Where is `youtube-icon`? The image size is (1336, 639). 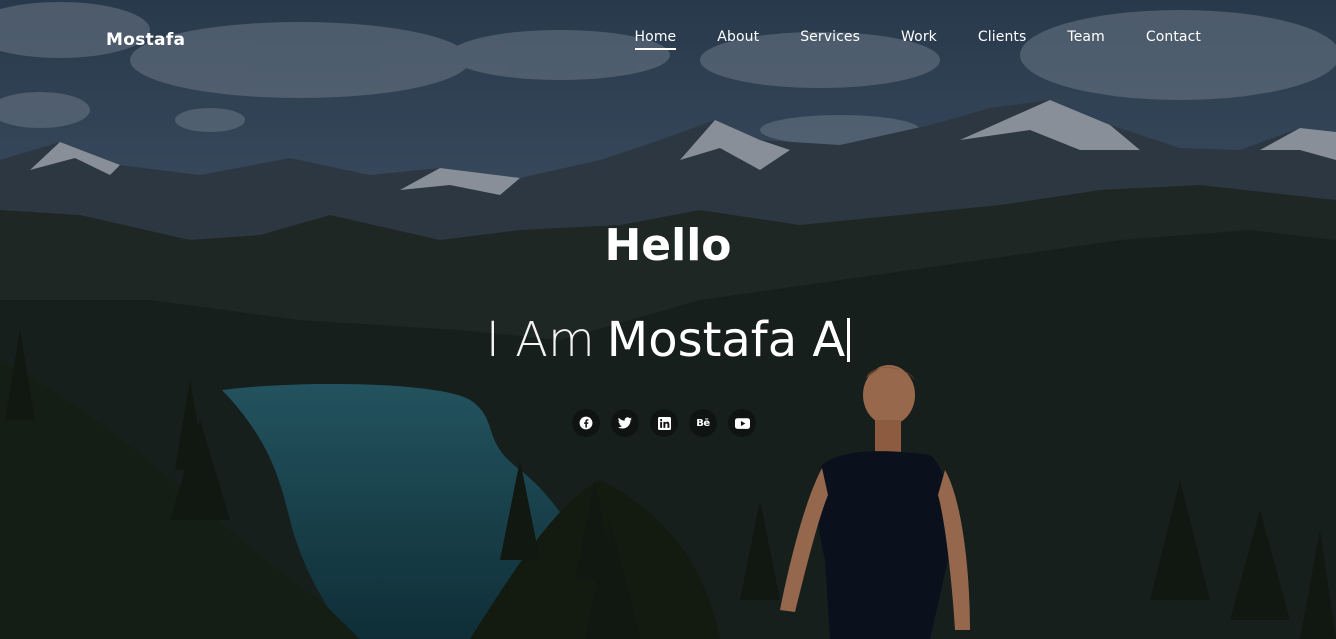 youtube-icon is located at coordinates (742, 423).